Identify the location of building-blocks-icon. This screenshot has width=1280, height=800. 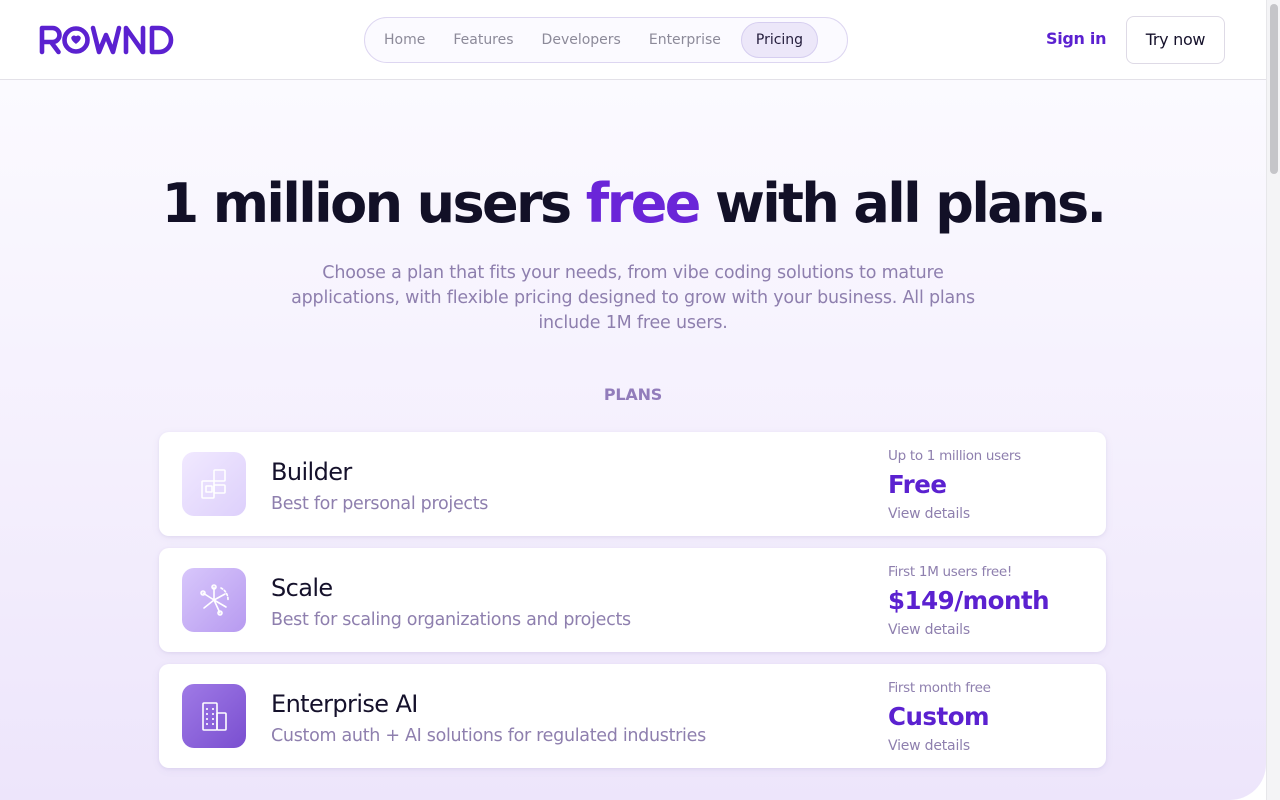
(214, 484).